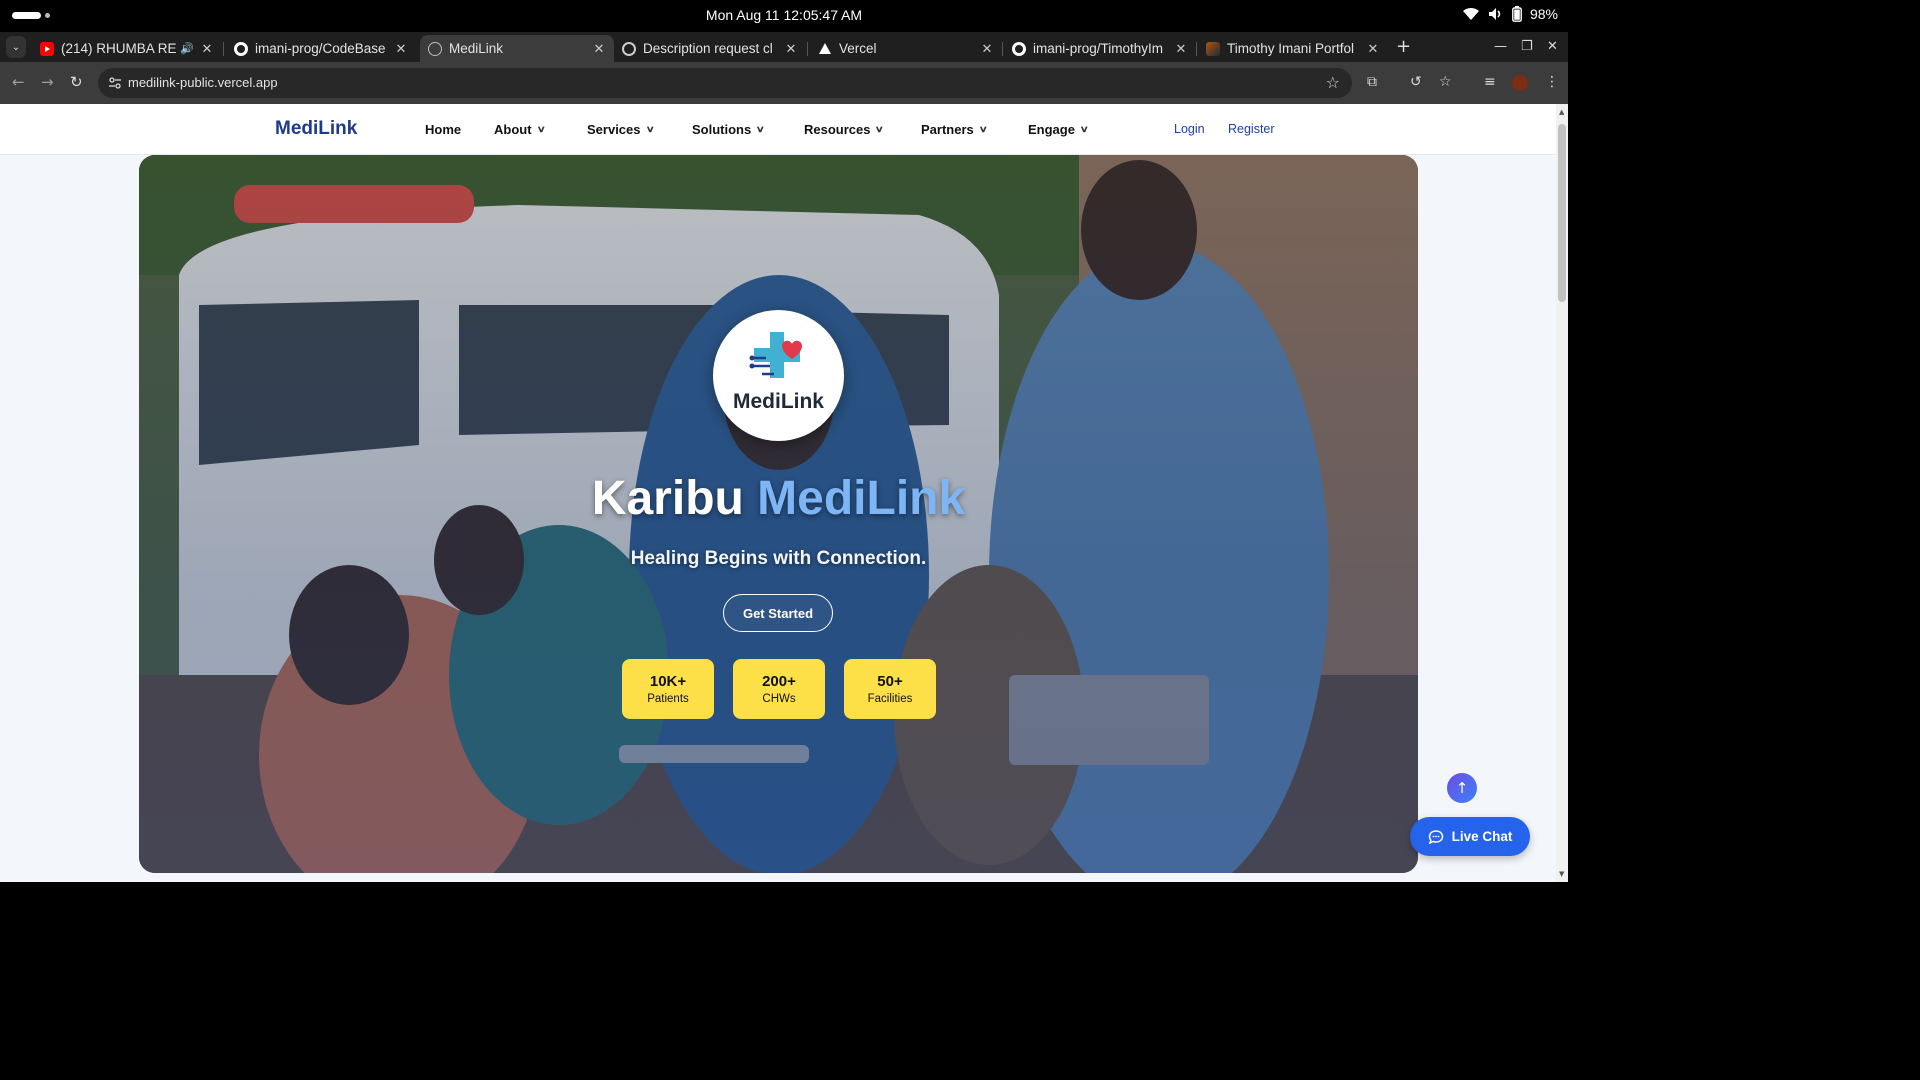 The height and width of the screenshot is (1080, 1920). I want to click on nav-resources: Resources ∨, so click(844, 129).